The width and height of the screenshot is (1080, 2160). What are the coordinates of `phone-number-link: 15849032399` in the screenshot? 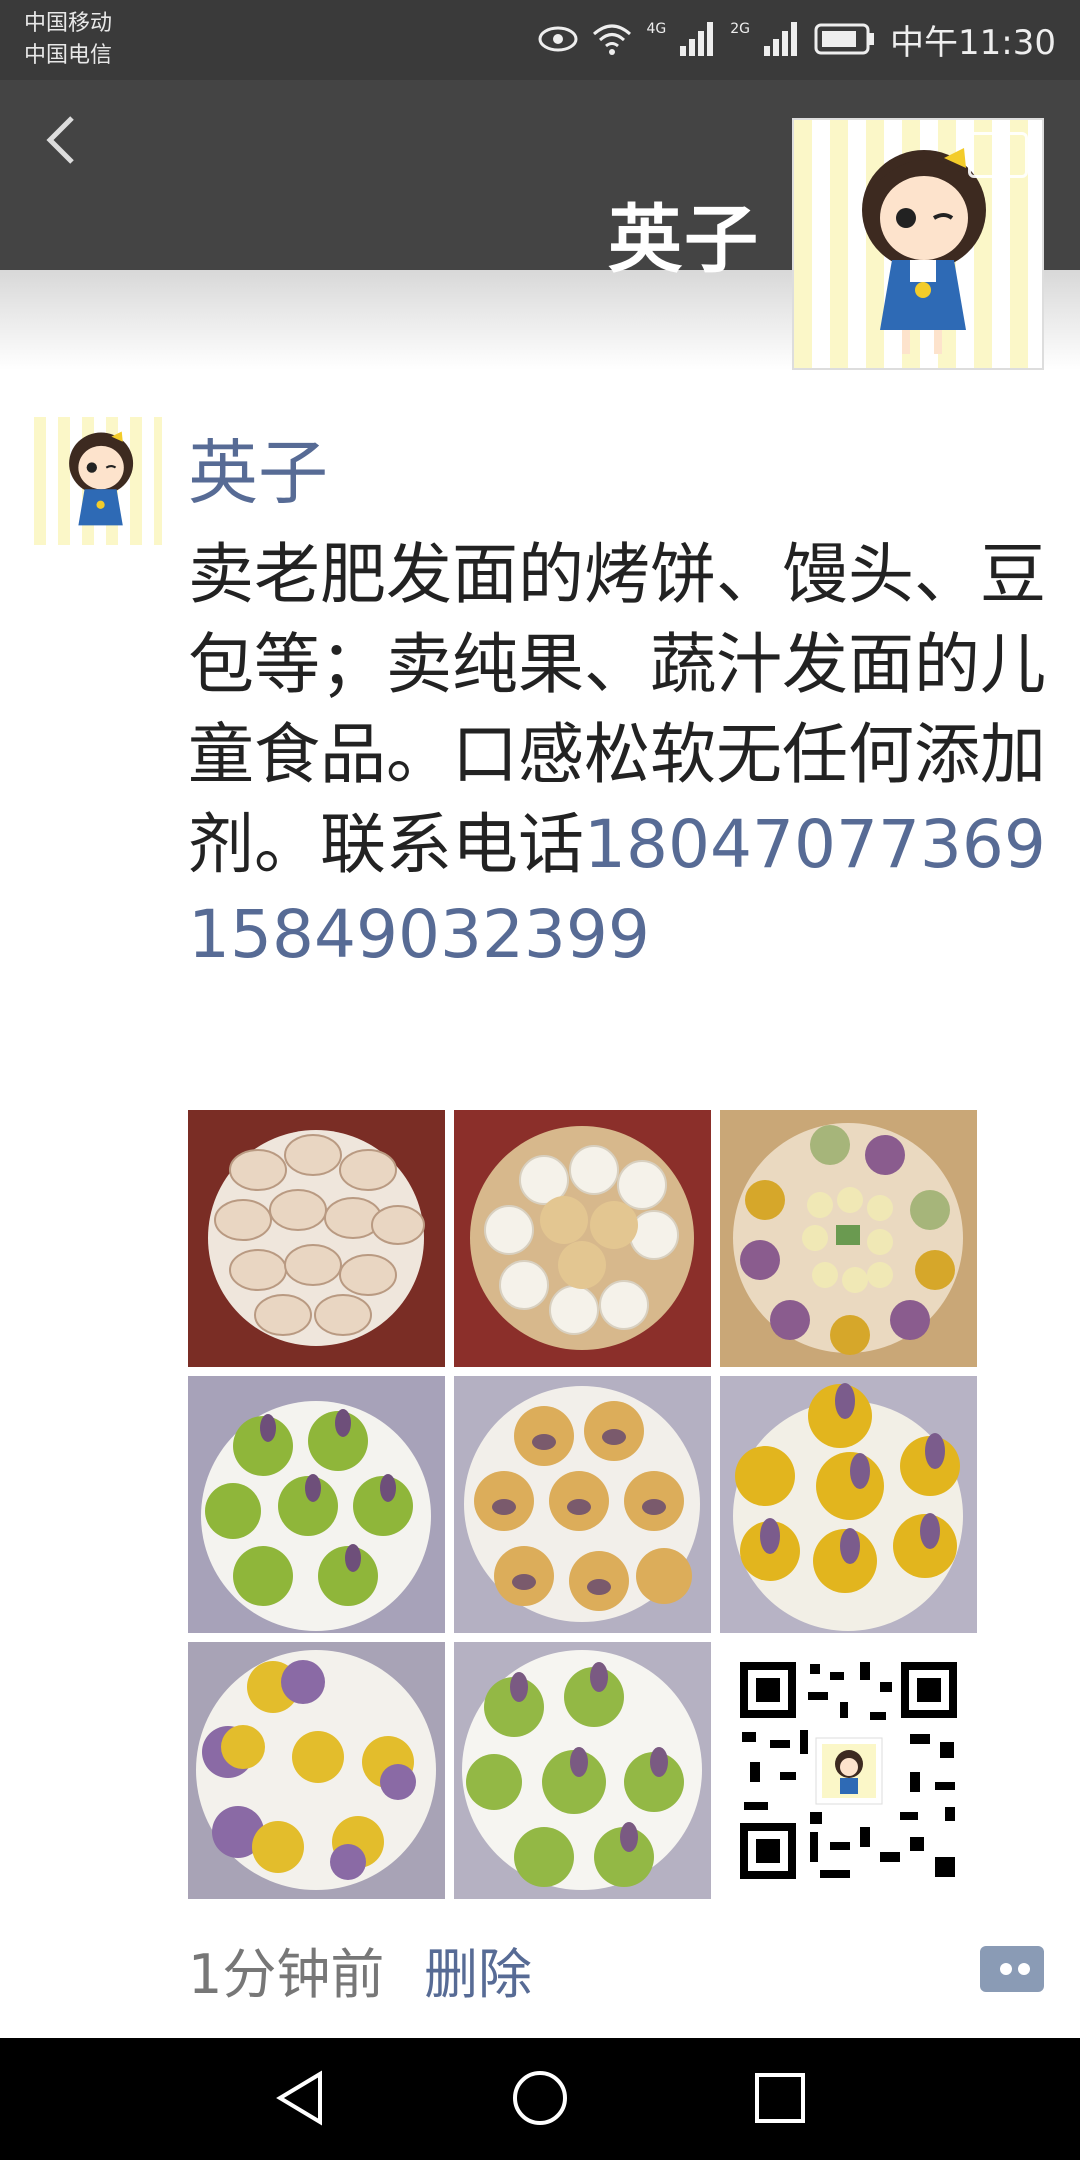 It's located at (419, 934).